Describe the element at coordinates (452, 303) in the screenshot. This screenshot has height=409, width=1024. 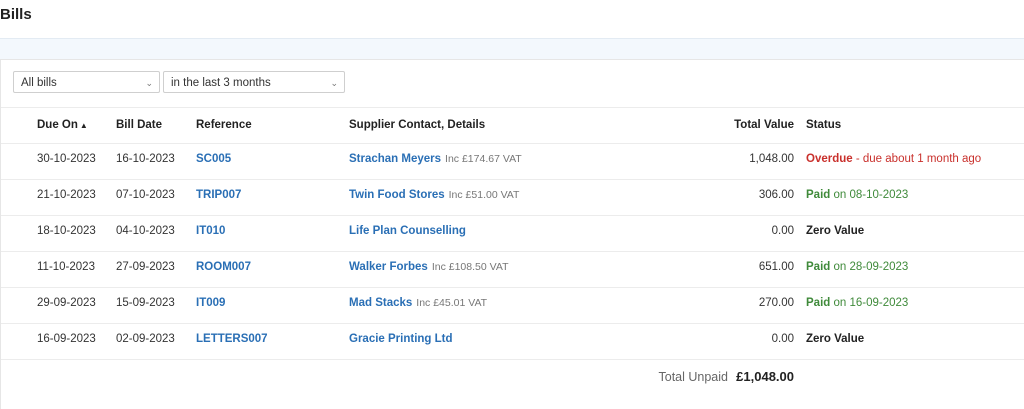
I see `vat-detail: Inc £45.01 VAT` at that location.